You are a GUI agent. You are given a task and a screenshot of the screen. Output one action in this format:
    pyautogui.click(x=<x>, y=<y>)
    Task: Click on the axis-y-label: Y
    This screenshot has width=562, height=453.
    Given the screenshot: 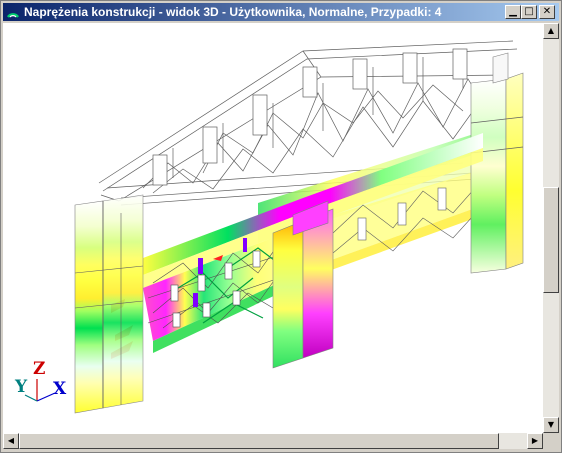 What is the action you would take?
    pyautogui.click(x=21, y=387)
    